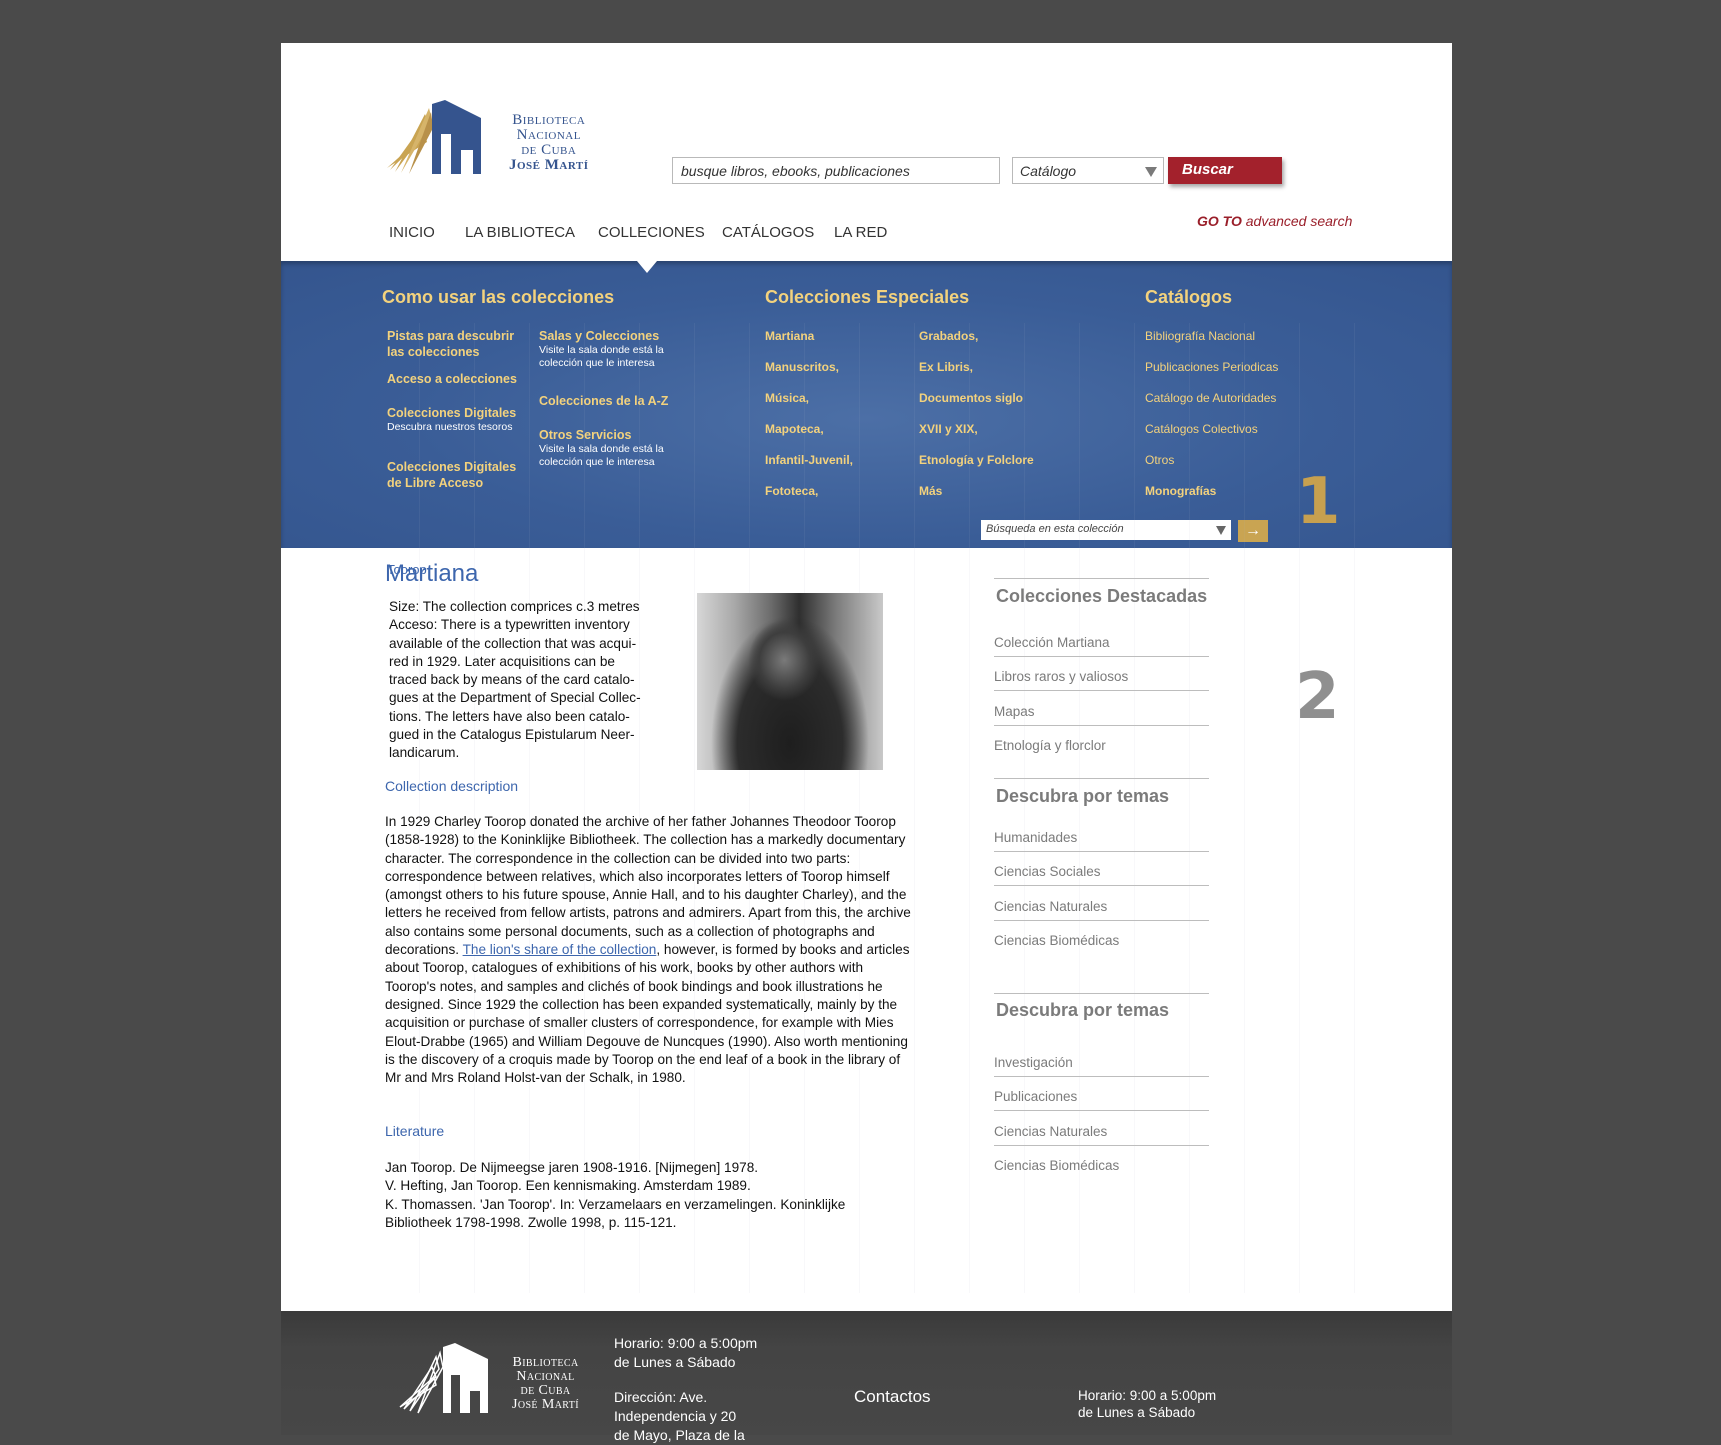 This screenshot has height=1445, width=1721. What do you see at coordinates (1101, 943) in the screenshot?
I see `topic-item: Ciencias Biomédicas` at bounding box center [1101, 943].